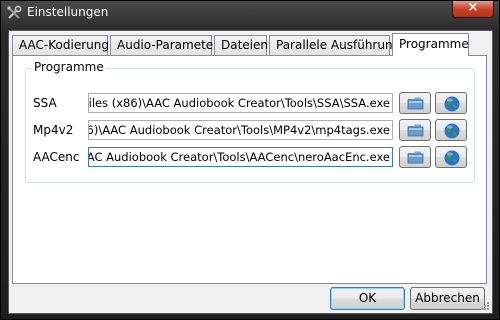 This screenshot has height=320, width=500. I want to click on mp4v2-browse-button, so click(415, 130).